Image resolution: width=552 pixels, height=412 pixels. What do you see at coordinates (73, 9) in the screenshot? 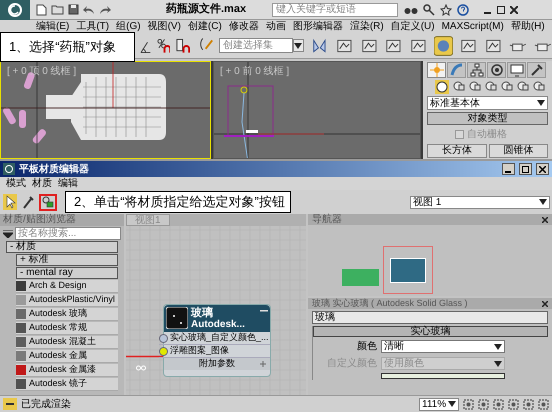
I see `save-icon` at bounding box center [73, 9].